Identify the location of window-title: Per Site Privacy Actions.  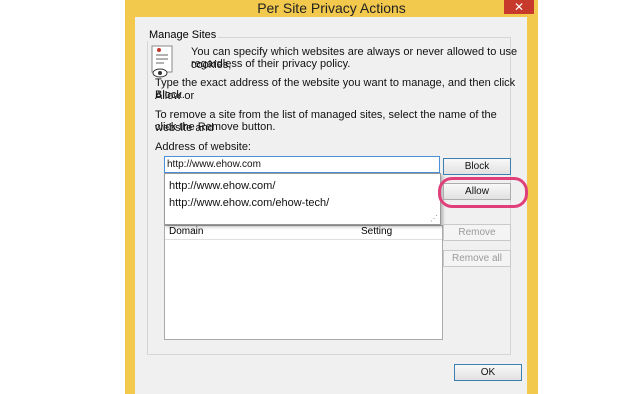
(331, 8).